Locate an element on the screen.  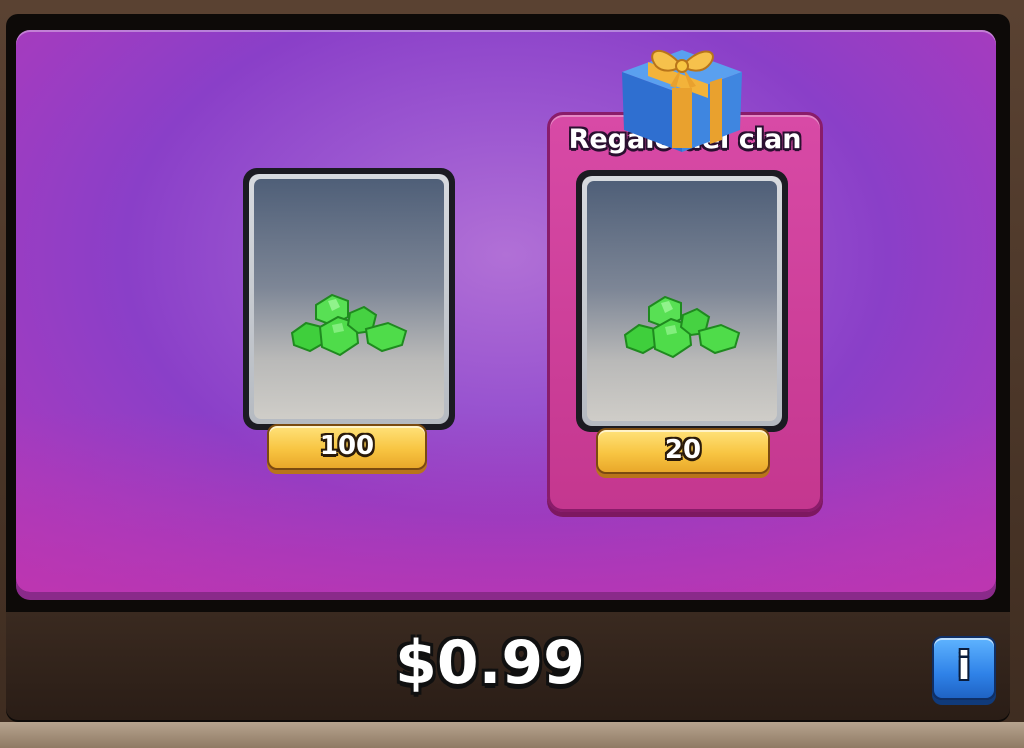
bottom-strip is located at coordinates (512, 735).